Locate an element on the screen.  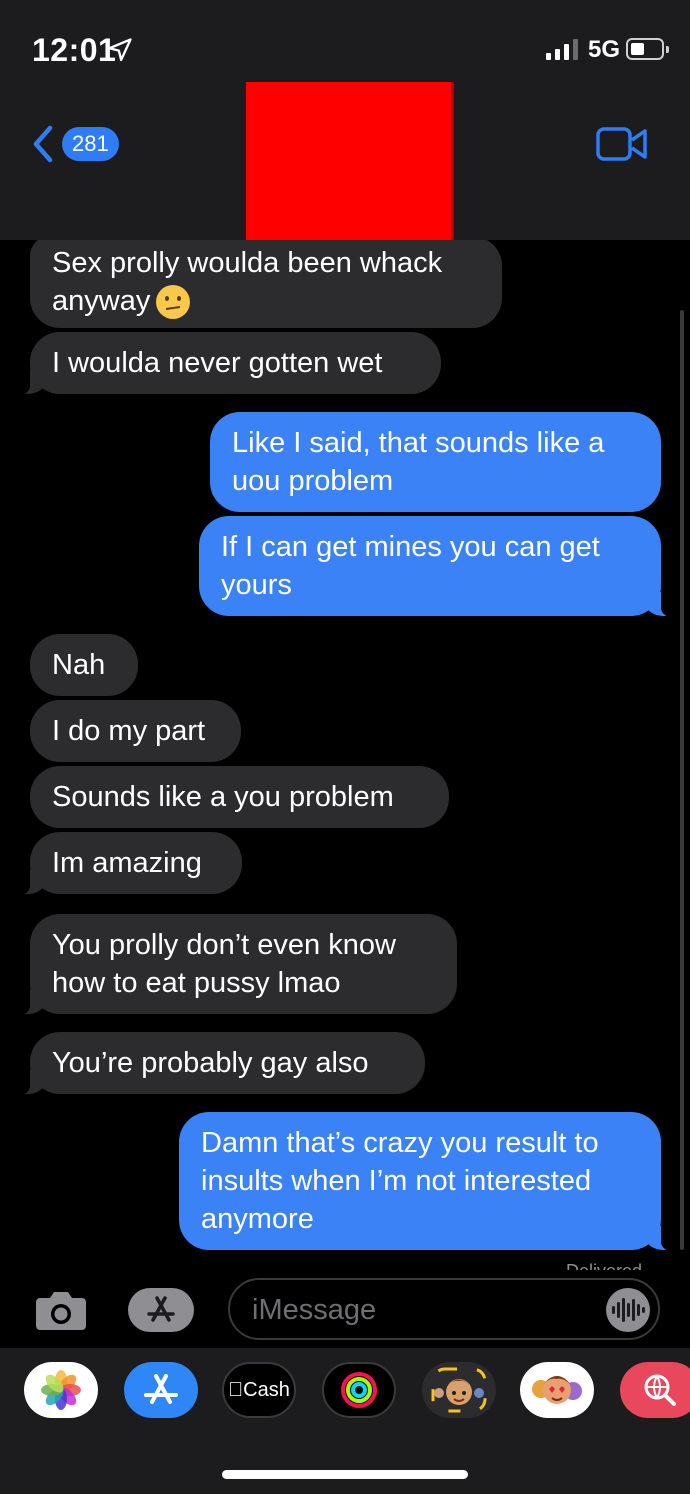
contact-redaction is located at coordinates (350, 163).